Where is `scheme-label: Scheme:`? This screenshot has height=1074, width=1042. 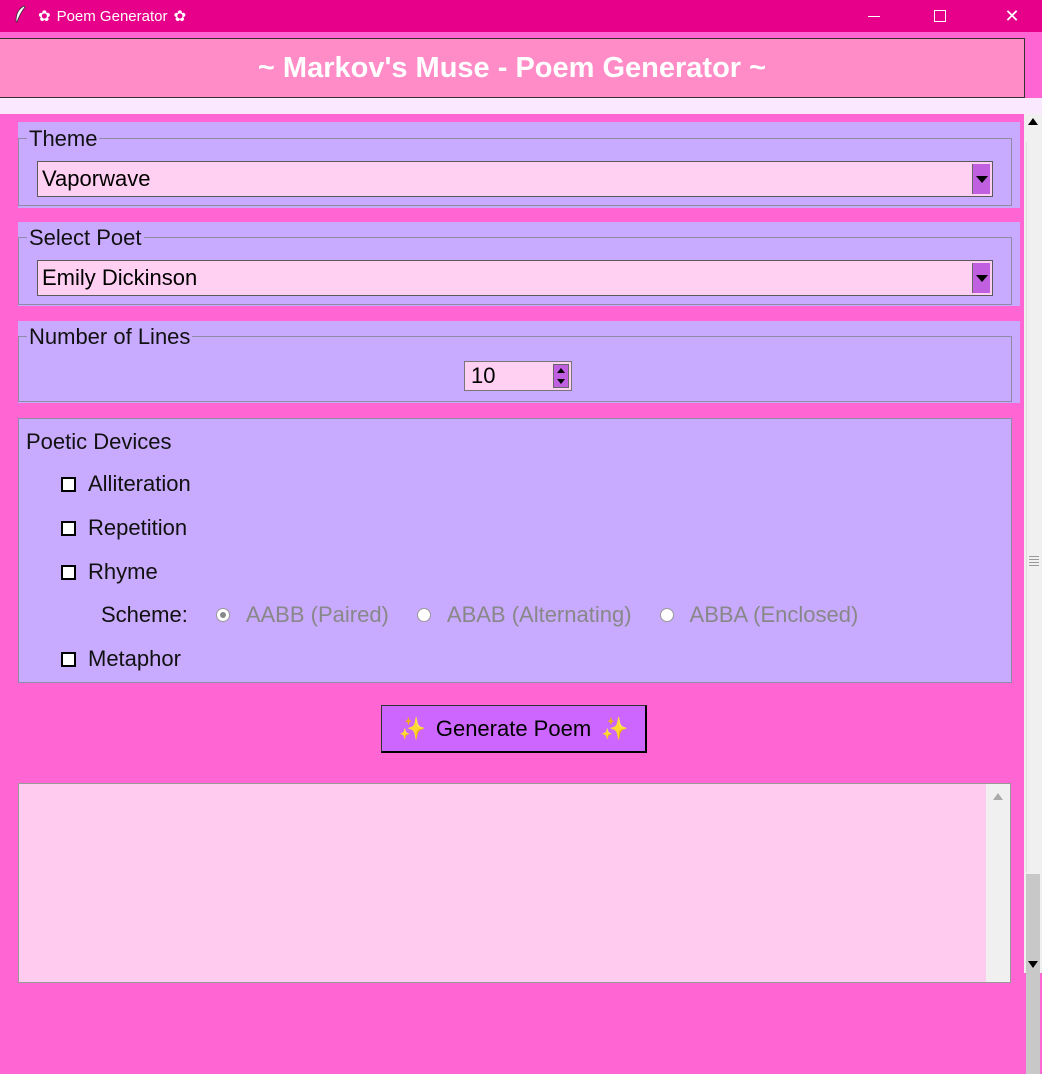 scheme-label: Scheme: is located at coordinates (144, 614).